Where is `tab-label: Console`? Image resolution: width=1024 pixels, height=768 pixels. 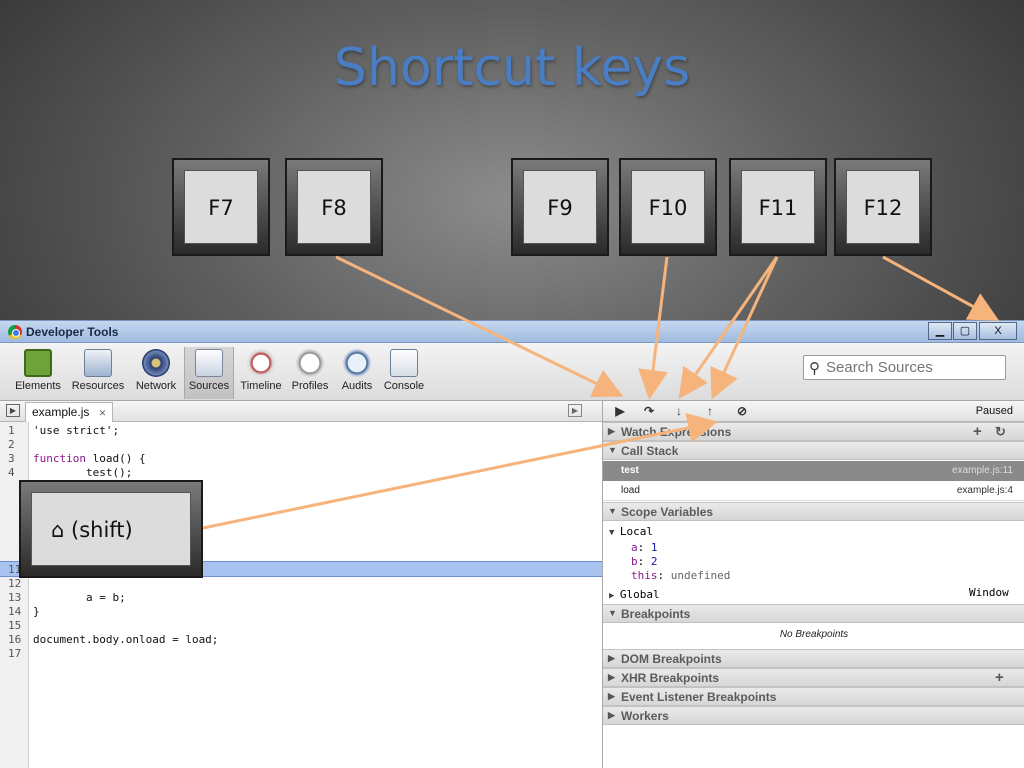 tab-label: Console is located at coordinates (404, 386).